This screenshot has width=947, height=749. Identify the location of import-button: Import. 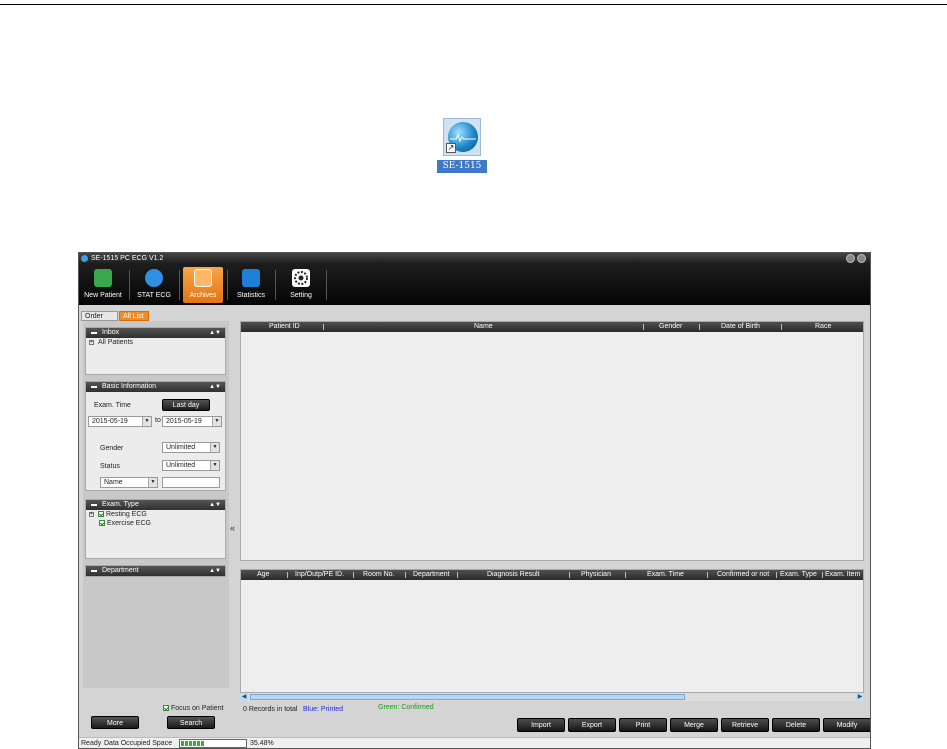
(541, 725).